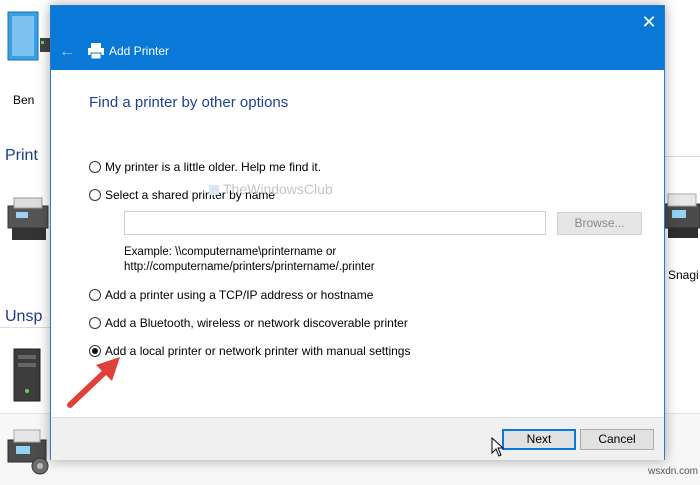  I want to click on mouse-pointer-icon, so click(498, 447).